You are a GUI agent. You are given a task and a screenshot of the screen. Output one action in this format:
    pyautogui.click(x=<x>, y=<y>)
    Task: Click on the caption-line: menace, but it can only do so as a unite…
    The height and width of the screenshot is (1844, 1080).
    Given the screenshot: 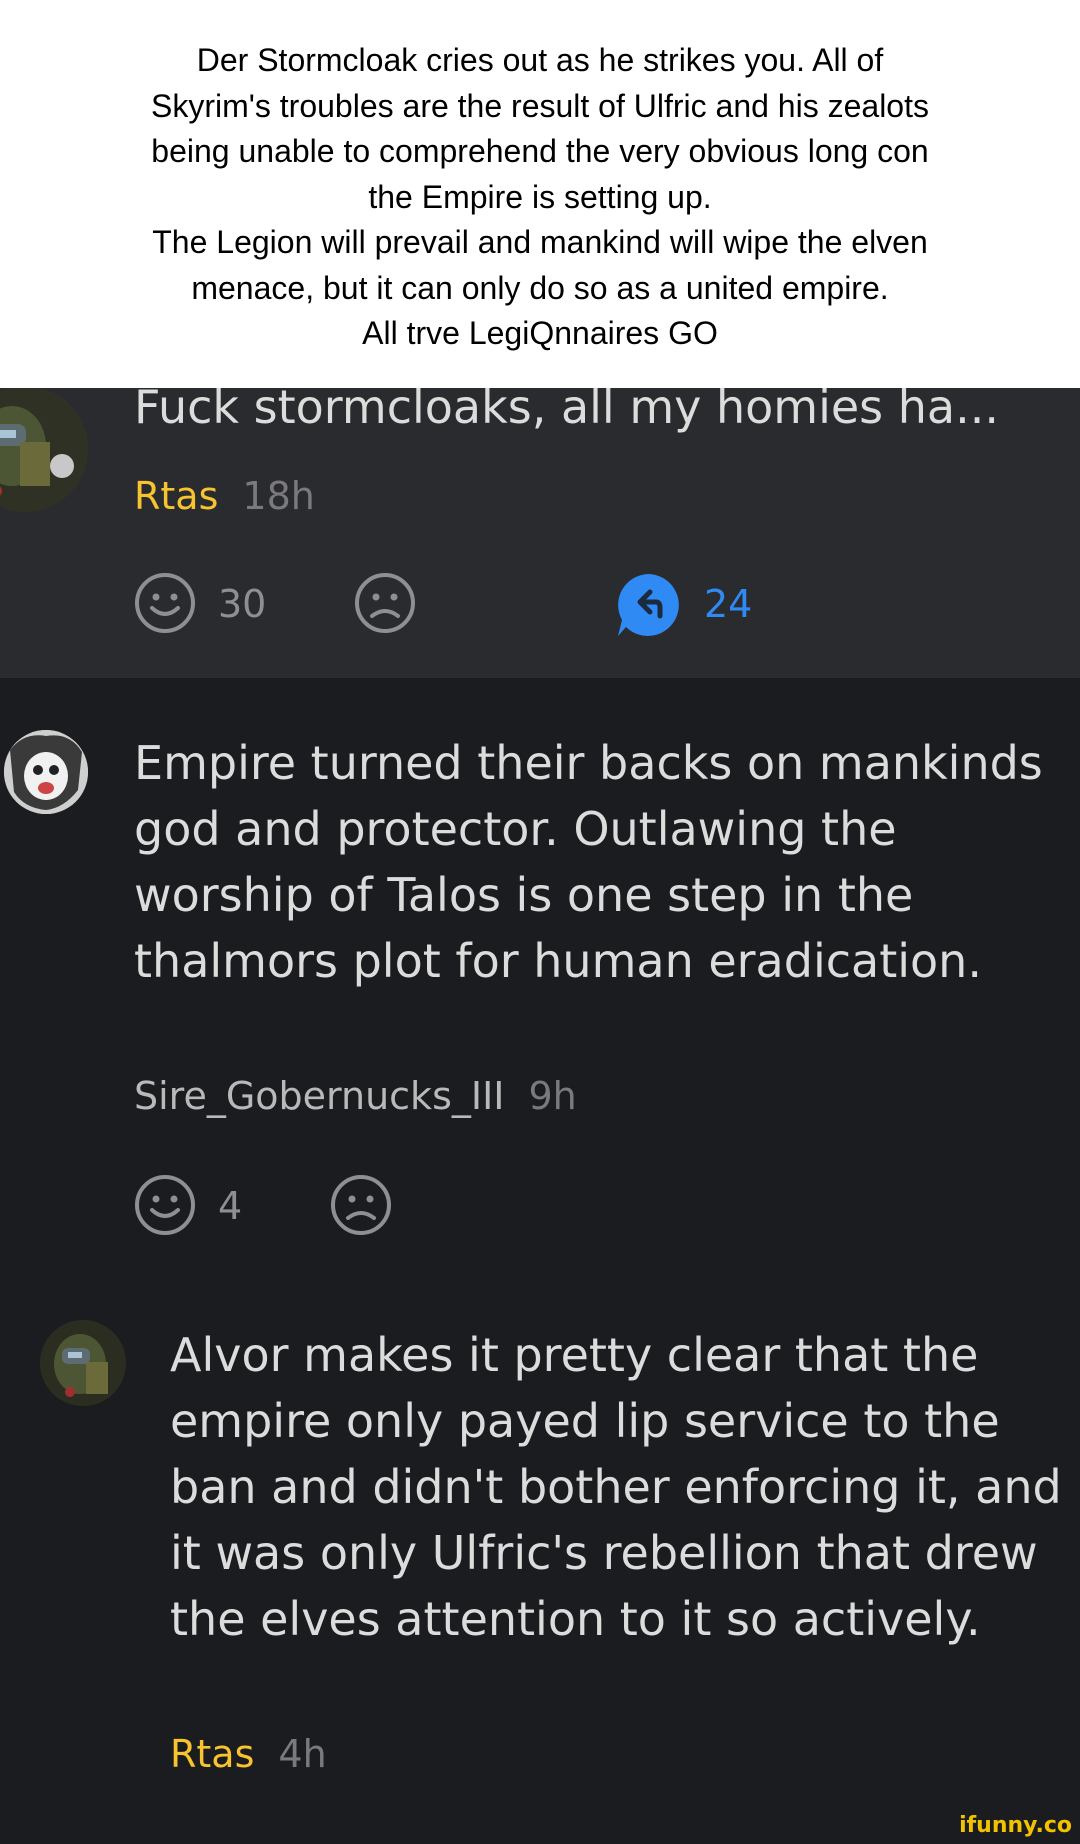 What is the action you would take?
    pyautogui.click(x=540, y=287)
    